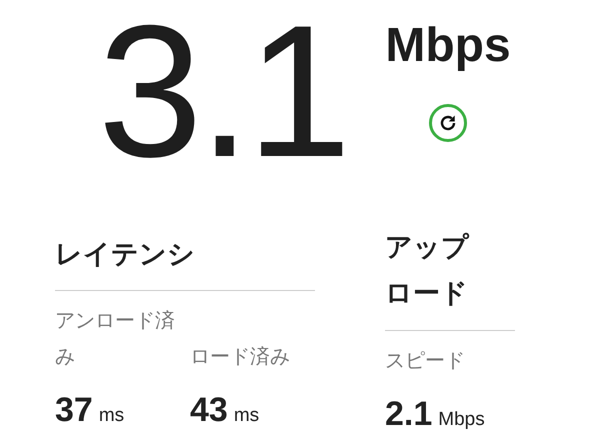 This screenshot has height=440, width=600. Describe the element at coordinates (125, 254) in the screenshot. I see `latency-title: レイテンシ` at that location.